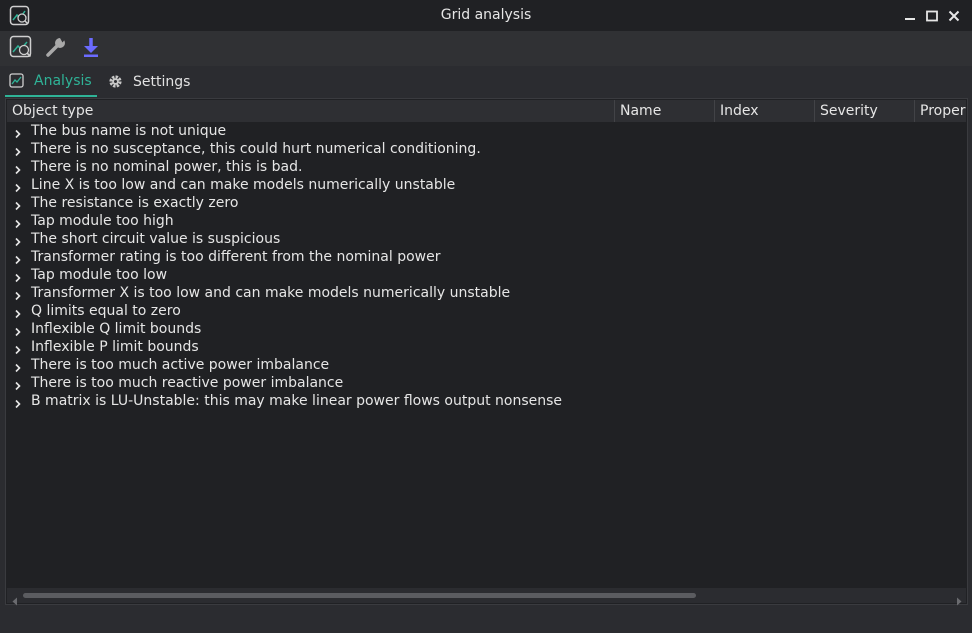 Image resolution: width=972 pixels, height=633 pixels. What do you see at coordinates (359, 595) in the screenshot?
I see `scrollbar-thumb` at bounding box center [359, 595].